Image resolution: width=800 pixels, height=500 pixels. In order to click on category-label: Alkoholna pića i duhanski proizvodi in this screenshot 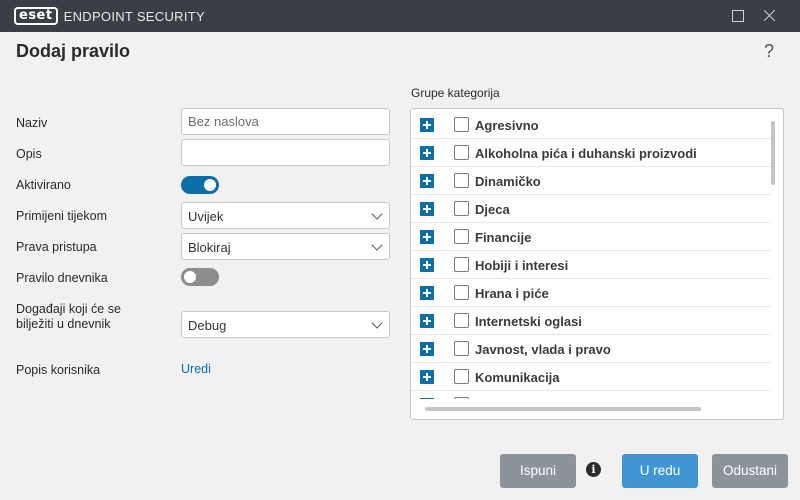, I will do `click(586, 153)`.